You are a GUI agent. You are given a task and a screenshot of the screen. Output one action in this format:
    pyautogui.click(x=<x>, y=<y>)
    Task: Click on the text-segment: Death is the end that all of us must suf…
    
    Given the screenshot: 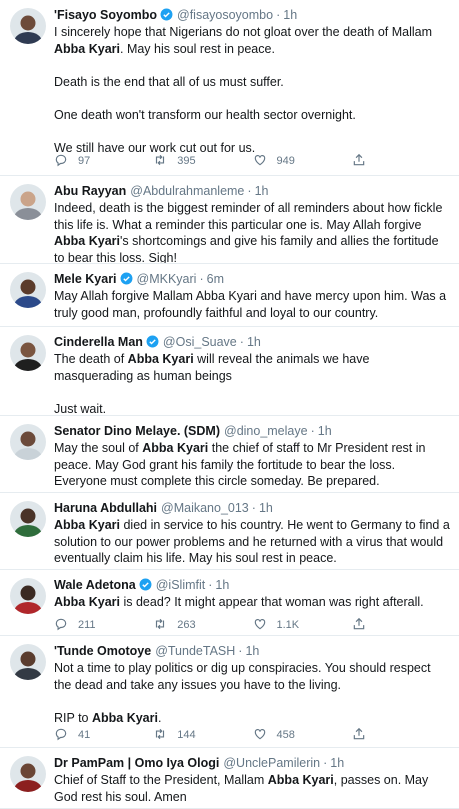 What is the action you would take?
    pyautogui.click(x=169, y=81)
    